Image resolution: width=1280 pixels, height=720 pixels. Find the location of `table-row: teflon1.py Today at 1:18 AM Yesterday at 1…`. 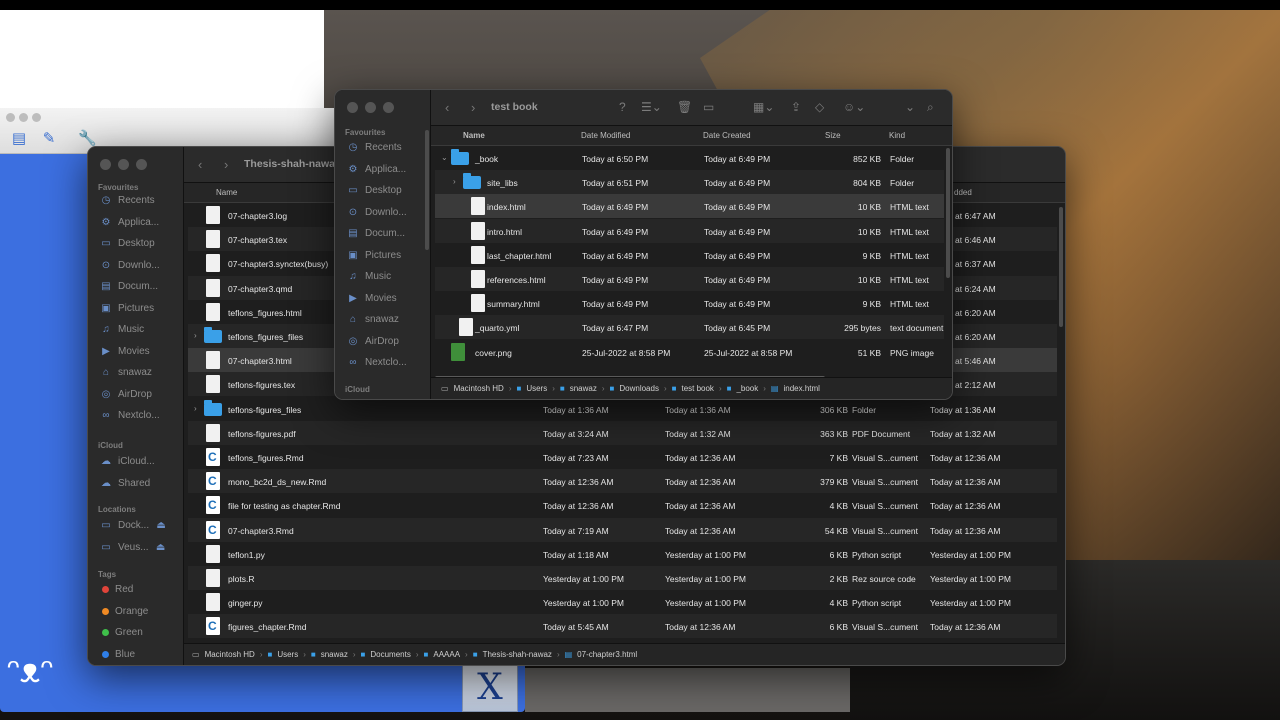

table-row: teflon1.py Today at 1:18 AM Yesterday at 1… is located at coordinates (622, 554).